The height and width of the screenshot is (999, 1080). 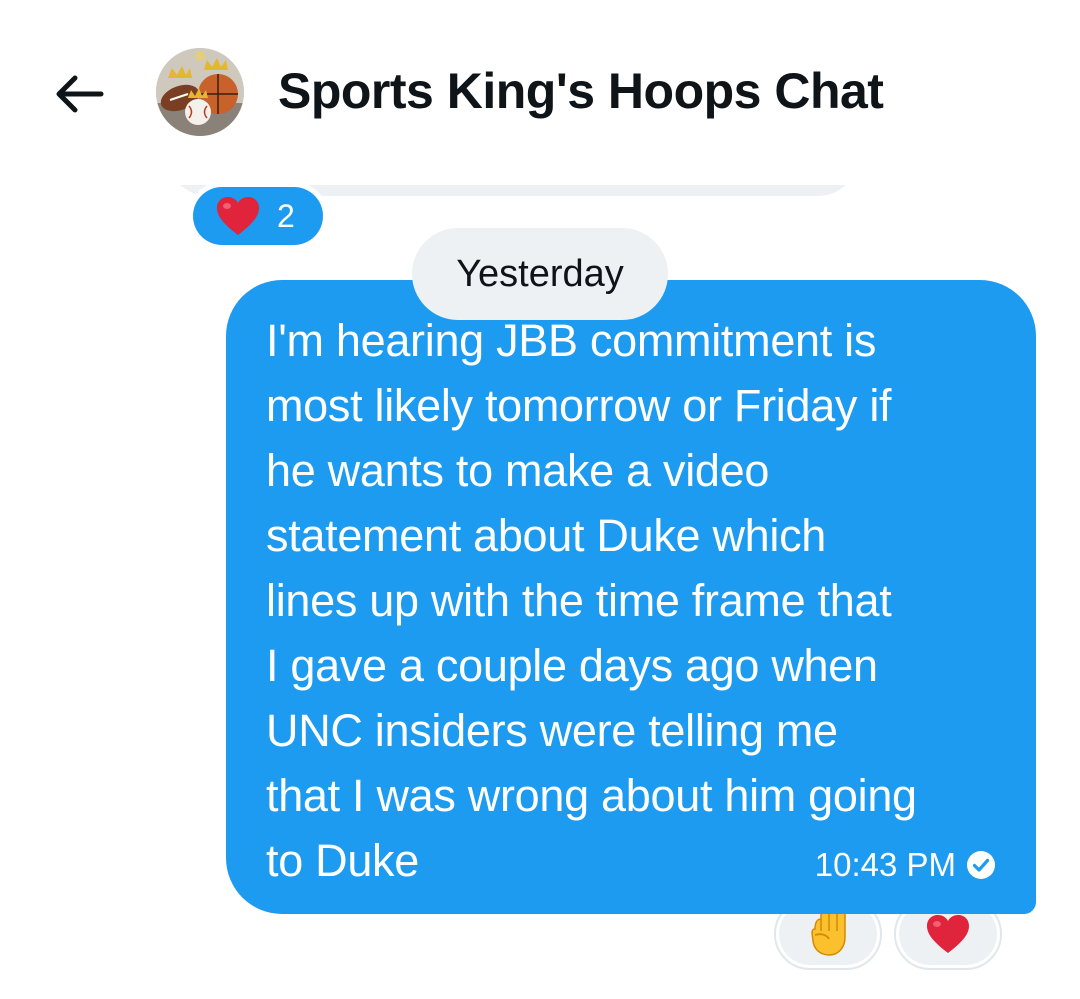 I want to click on back-button, so click(x=79, y=94).